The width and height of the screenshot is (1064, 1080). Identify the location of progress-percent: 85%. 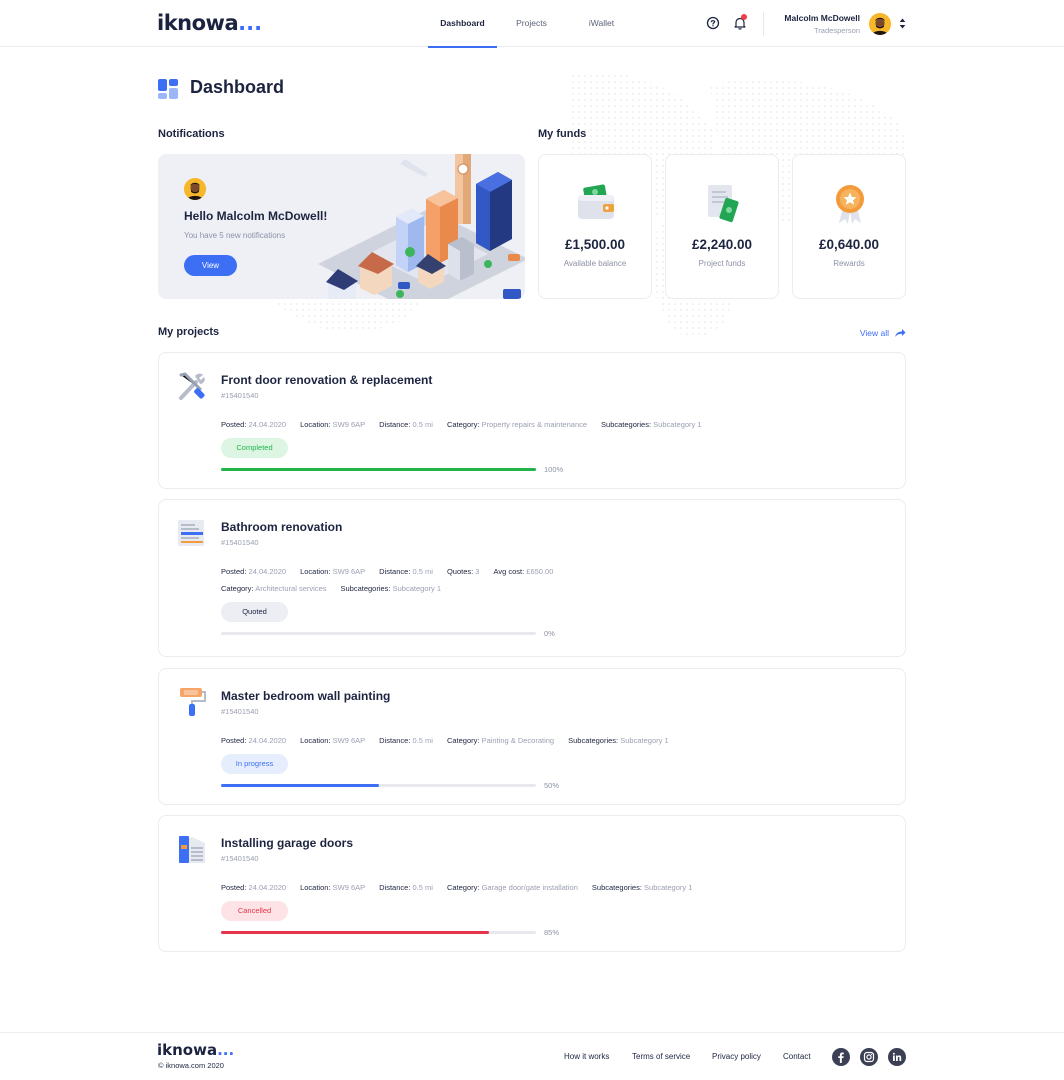
(552, 932).